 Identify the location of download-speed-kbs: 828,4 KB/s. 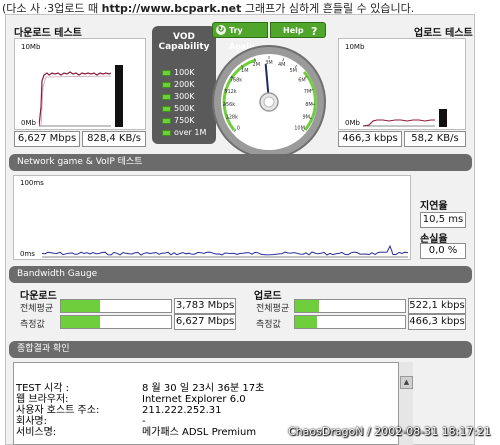
(114, 139).